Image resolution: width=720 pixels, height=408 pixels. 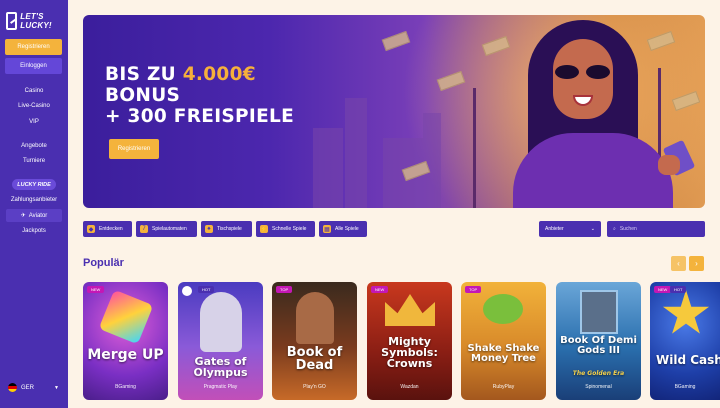 I want to click on language-label: GER, so click(x=28, y=387).